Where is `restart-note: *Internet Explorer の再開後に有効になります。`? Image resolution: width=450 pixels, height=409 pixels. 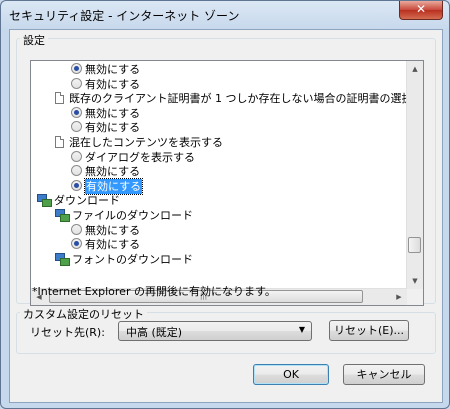
restart-note: *Internet Explorer の再開後に有効になります。 is located at coordinates (154, 291).